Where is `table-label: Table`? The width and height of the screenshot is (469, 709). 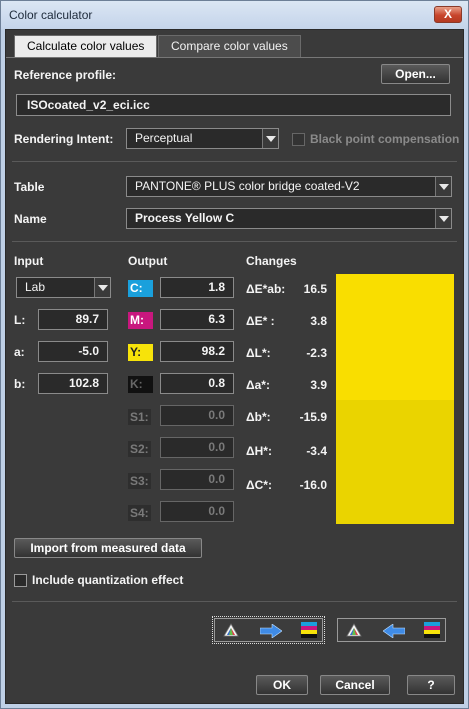 table-label: Table is located at coordinates (29, 187).